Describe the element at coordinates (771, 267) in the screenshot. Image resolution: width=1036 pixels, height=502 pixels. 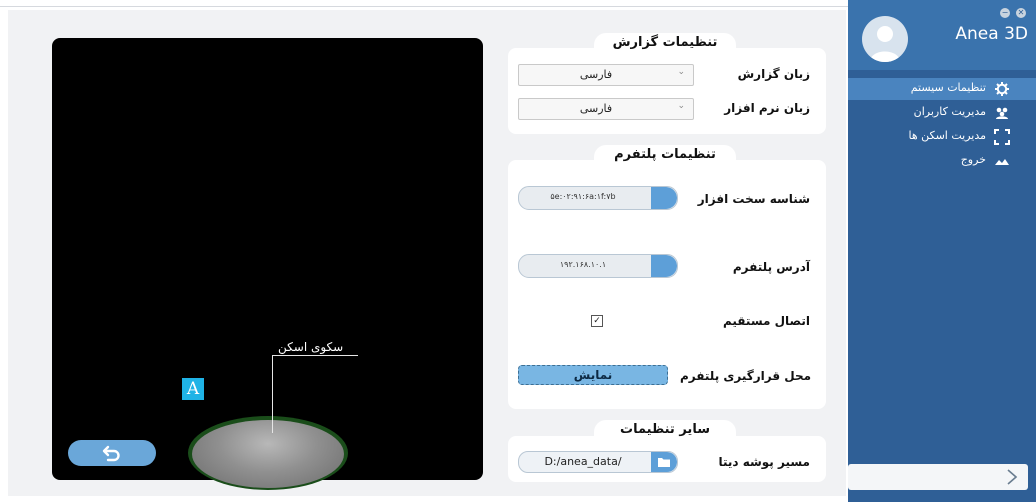
I see `platform-address-label: آدرس پلتفرم` at that location.